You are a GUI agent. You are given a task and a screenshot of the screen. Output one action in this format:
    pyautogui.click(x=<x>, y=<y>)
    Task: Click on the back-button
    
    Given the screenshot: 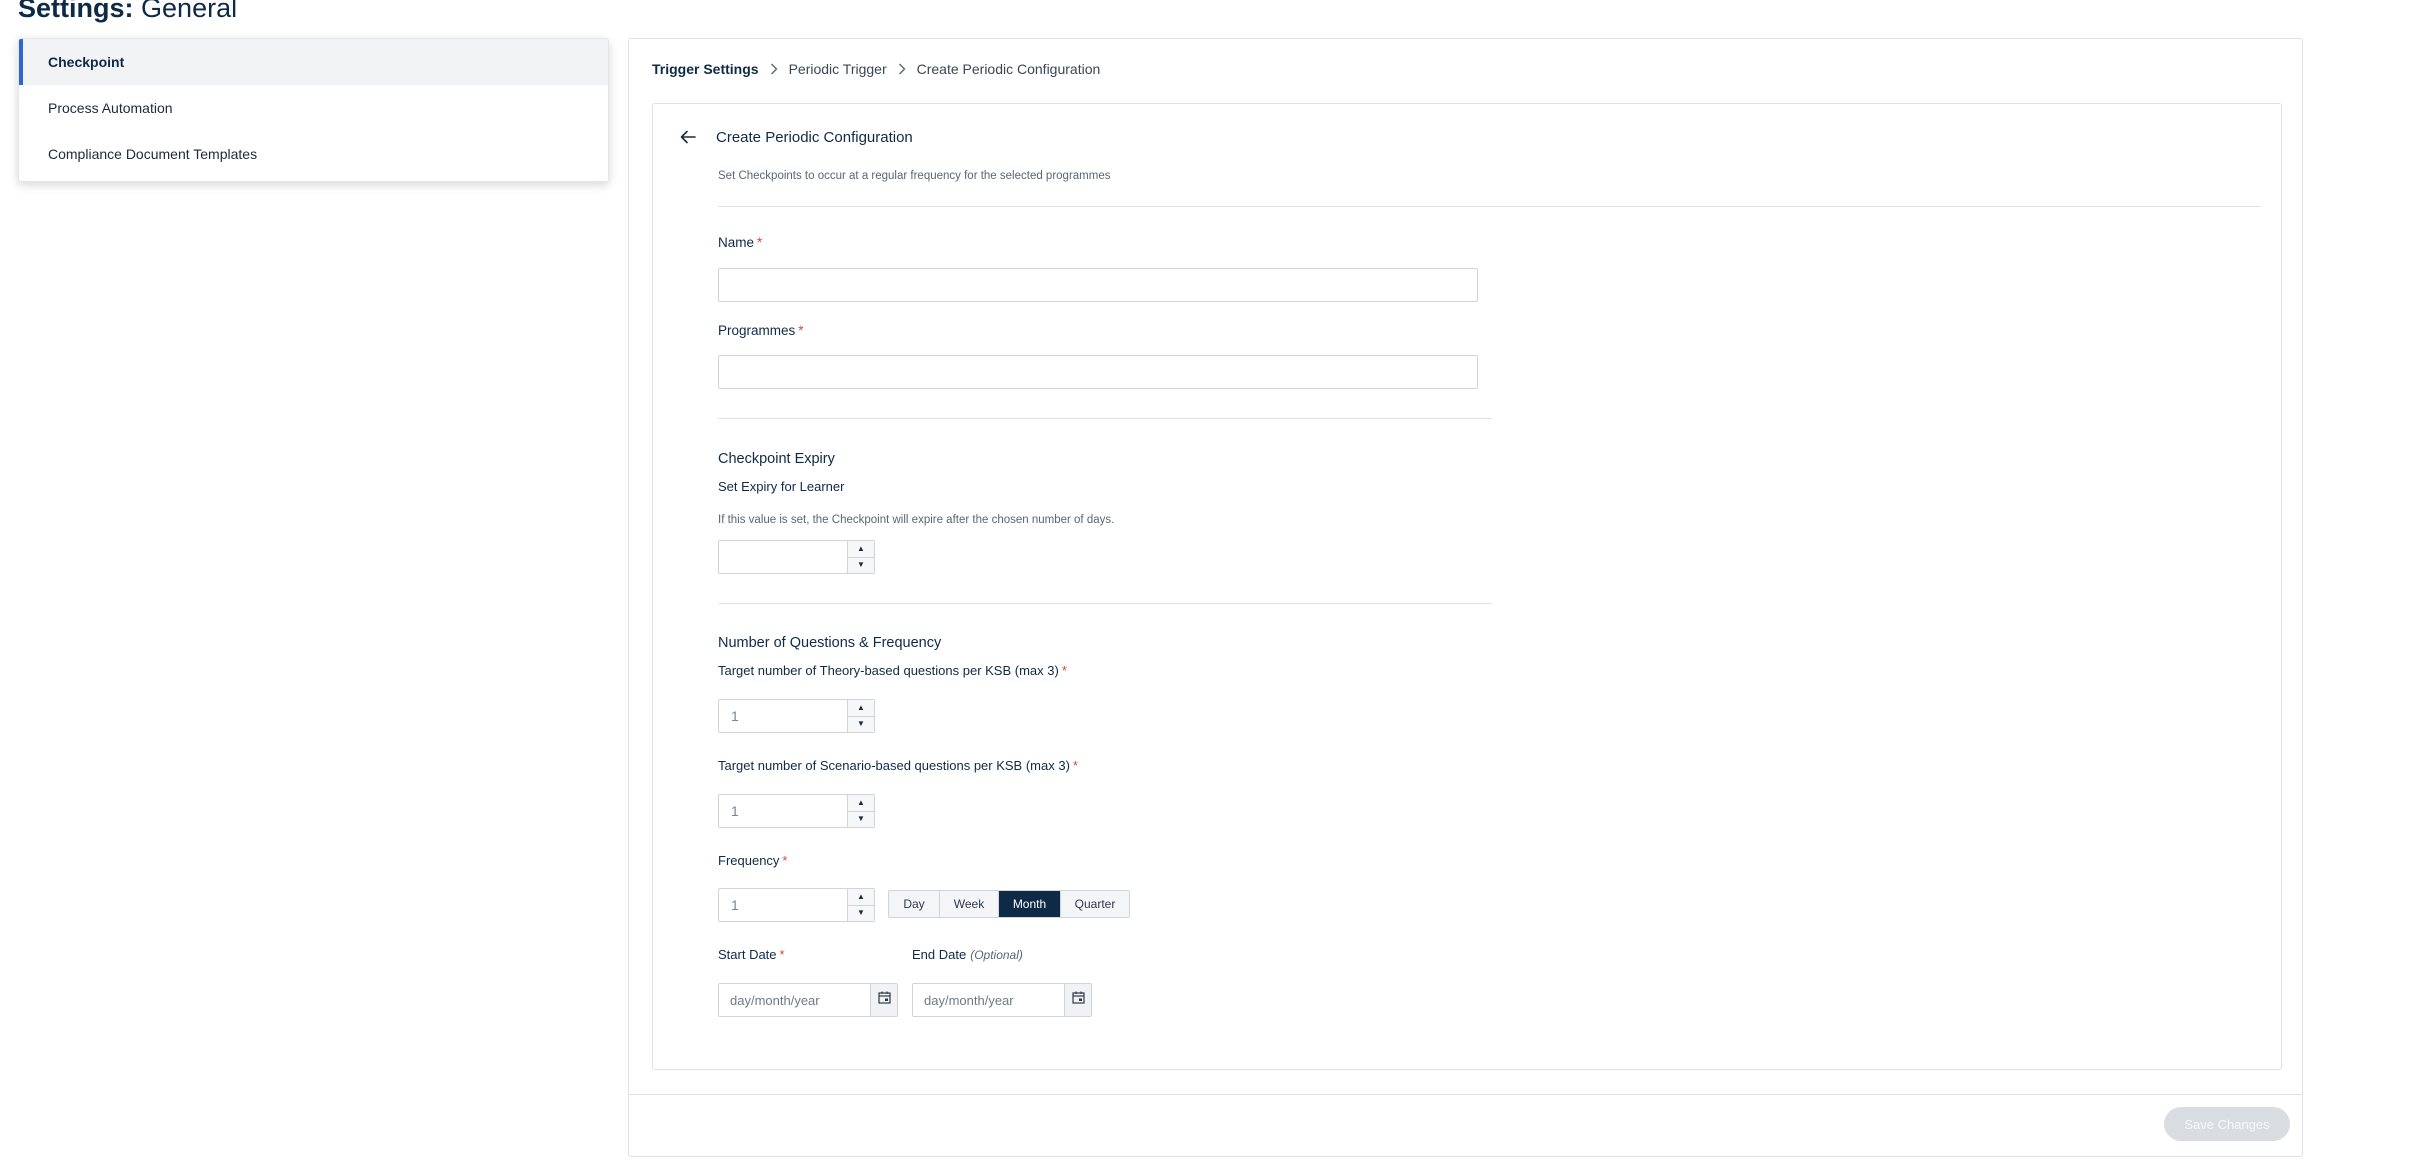 What is the action you would take?
    pyautogui.click(x=688, y=139)
    